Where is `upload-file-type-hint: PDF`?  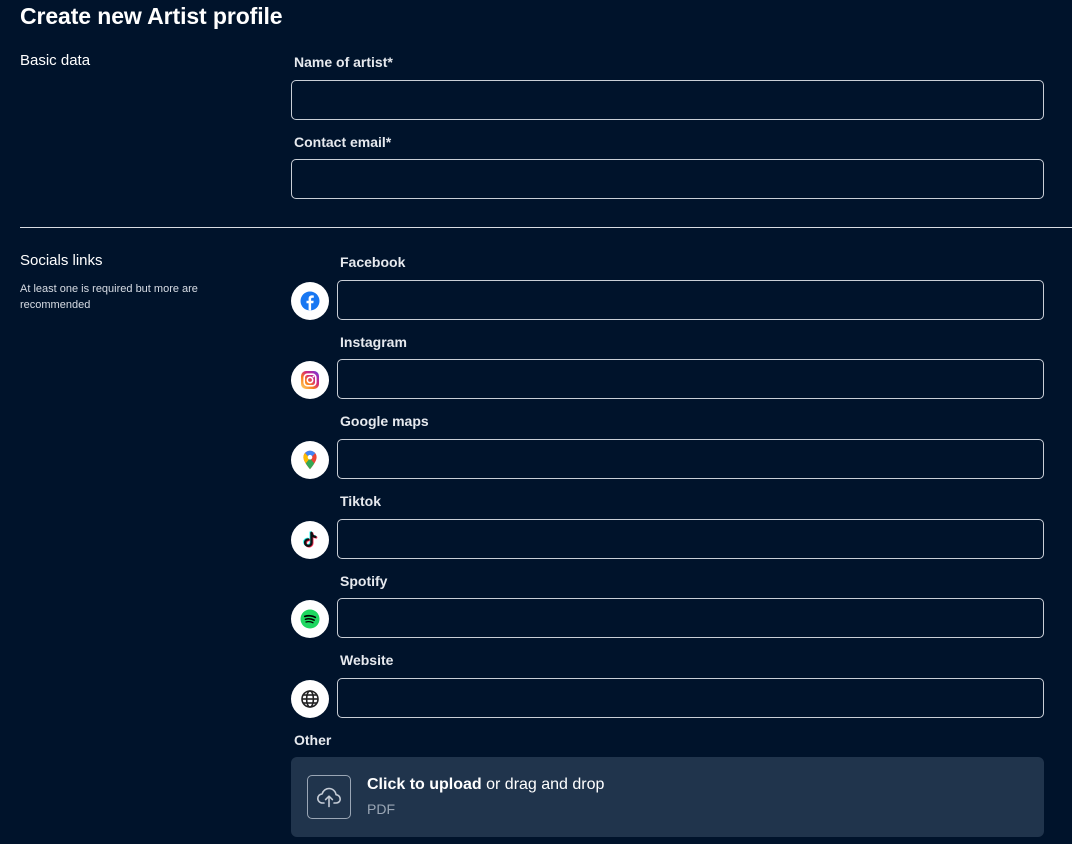
upload-file-type-hint: PDF is located at coordinates (381, 809).